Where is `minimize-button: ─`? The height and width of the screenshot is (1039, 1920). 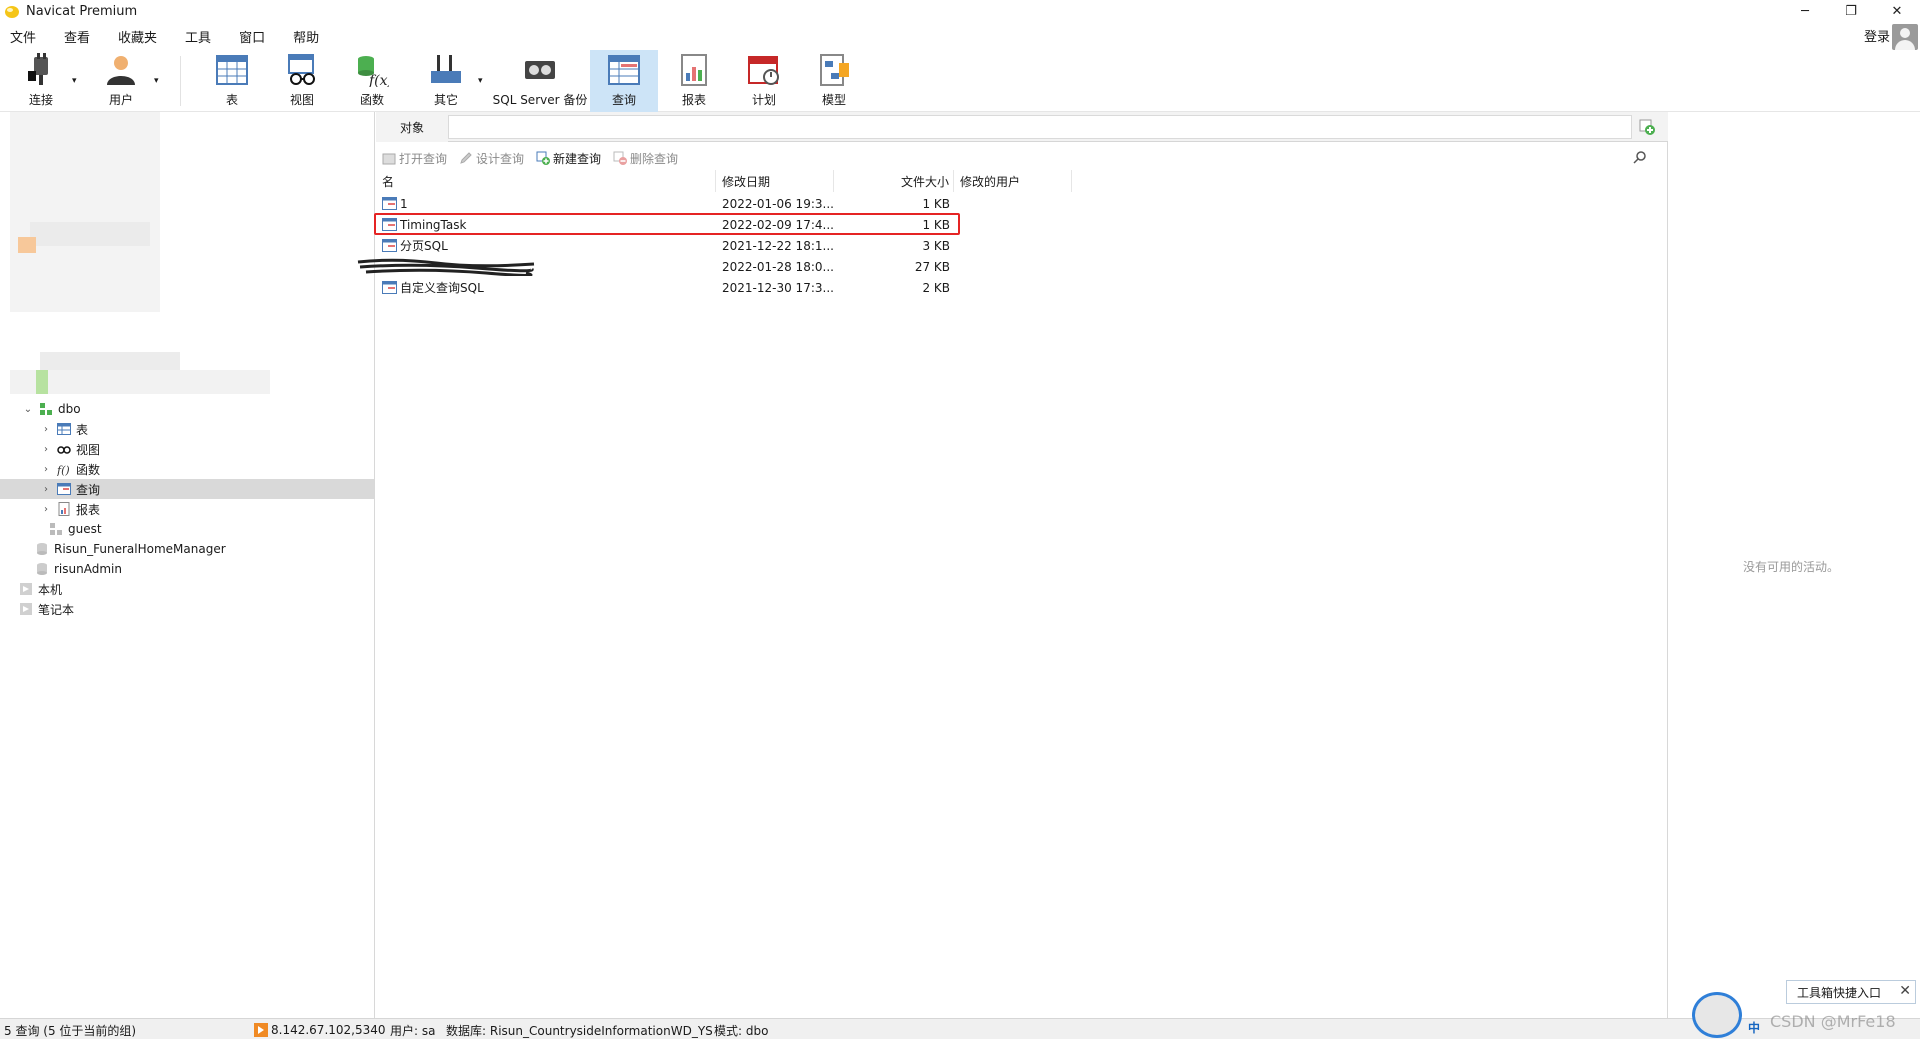
minimize-button: ─ is located at coordinates (1805, 11).